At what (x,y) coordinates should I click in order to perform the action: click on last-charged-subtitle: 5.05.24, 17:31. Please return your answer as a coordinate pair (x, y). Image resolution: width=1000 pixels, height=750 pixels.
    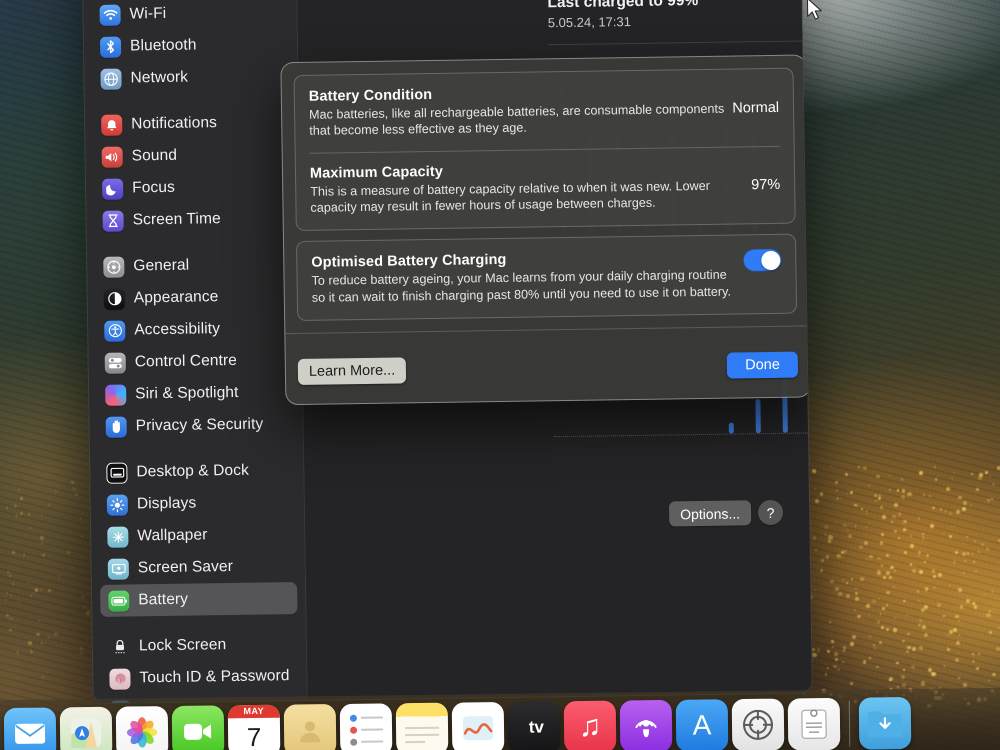
    Looking at the image, I should click on (589, 22).